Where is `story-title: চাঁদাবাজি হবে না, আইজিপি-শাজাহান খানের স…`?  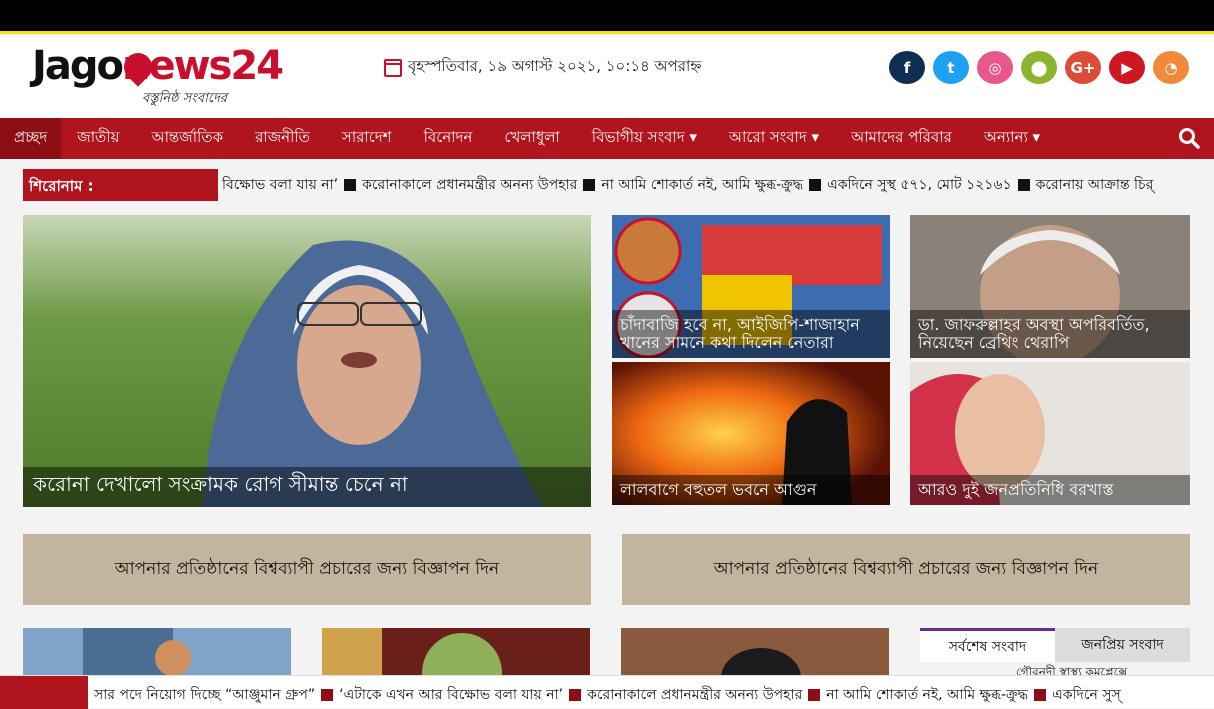 story-title: চাঁদাবাজি হবে না, আইজিপি-শাজাহান খানের স… is located at coordinates (751, 334).